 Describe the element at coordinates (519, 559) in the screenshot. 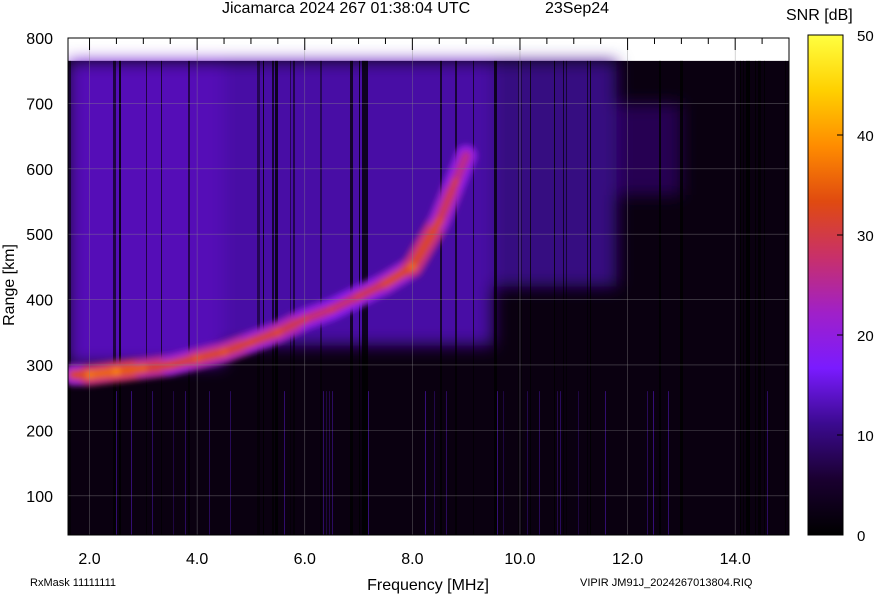

I see `x-tick-label: 10.0` at that location.